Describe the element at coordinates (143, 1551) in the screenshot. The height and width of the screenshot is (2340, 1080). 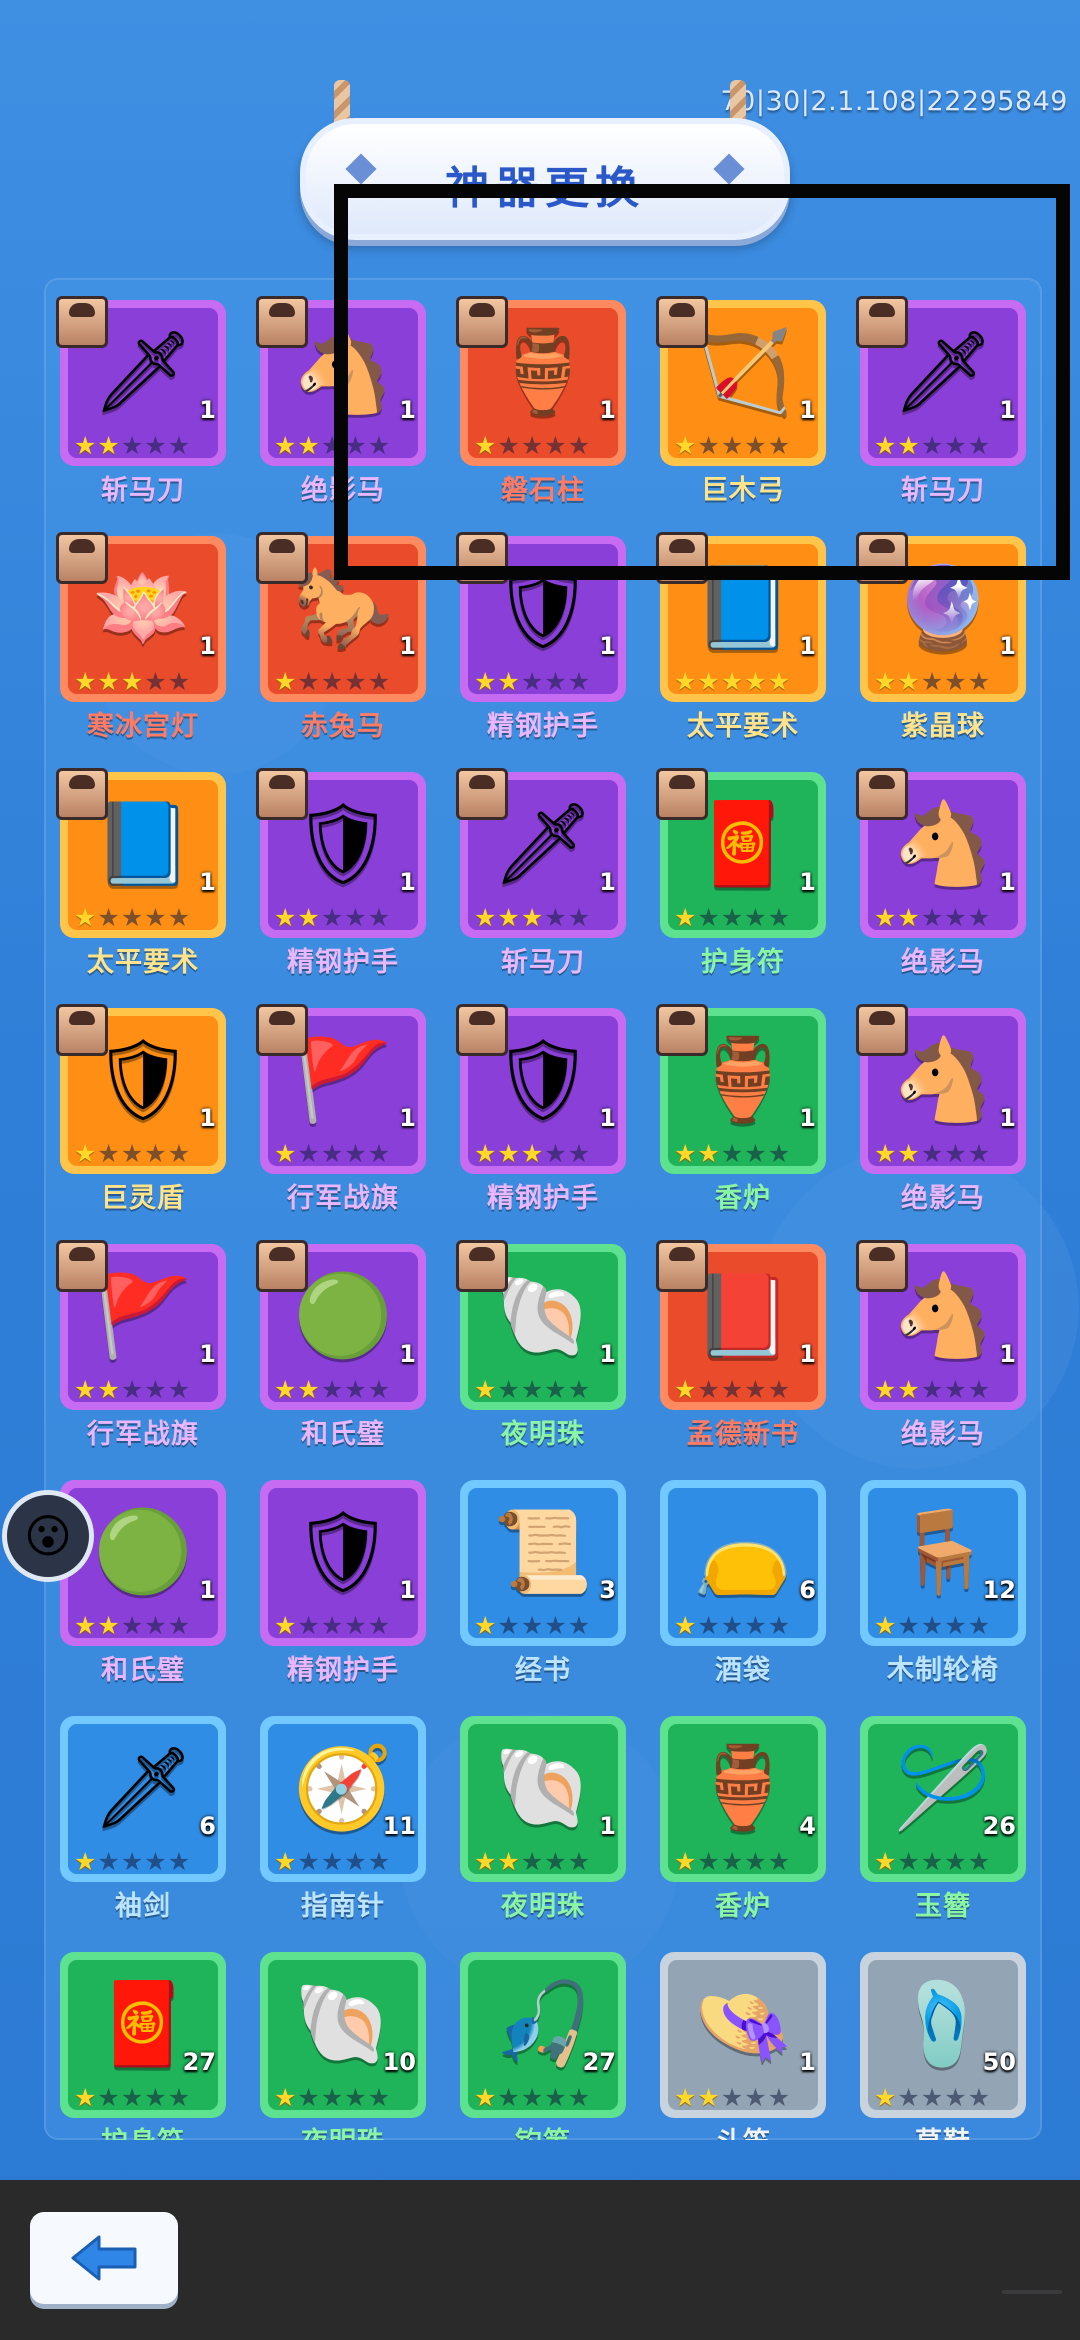
I see `jade-disc-icon: 🟢` at that location.